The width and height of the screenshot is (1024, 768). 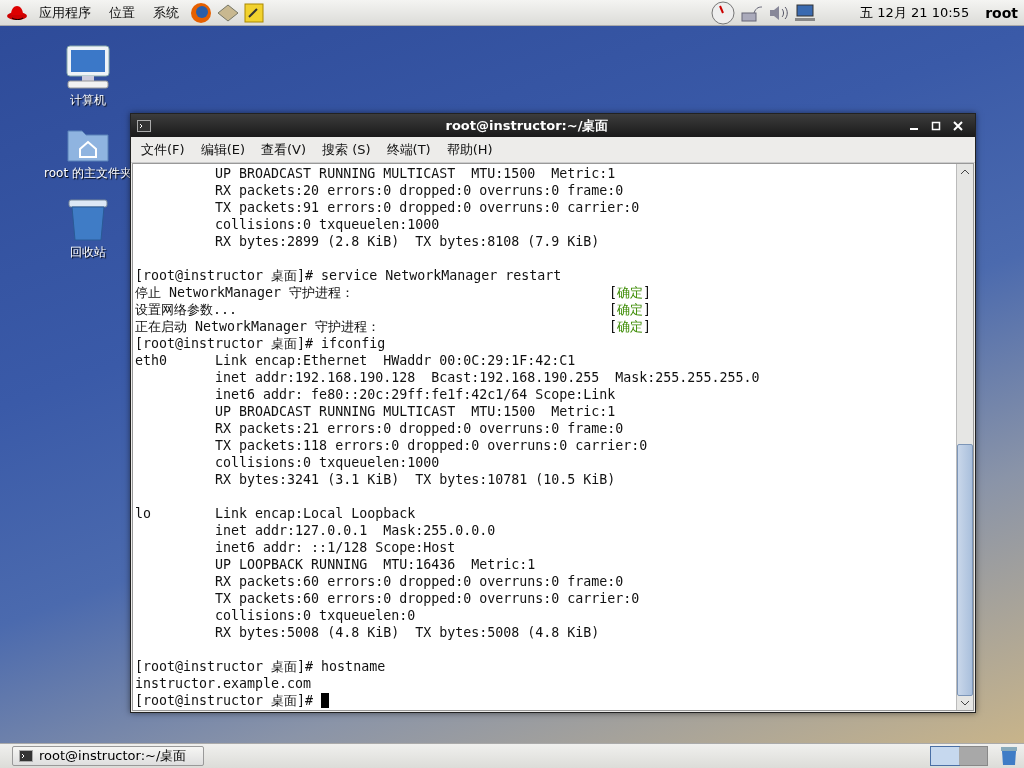 I want to click on terminal-line: 停止 NetworkManager 守护进程：, so click(x=245, y=292).